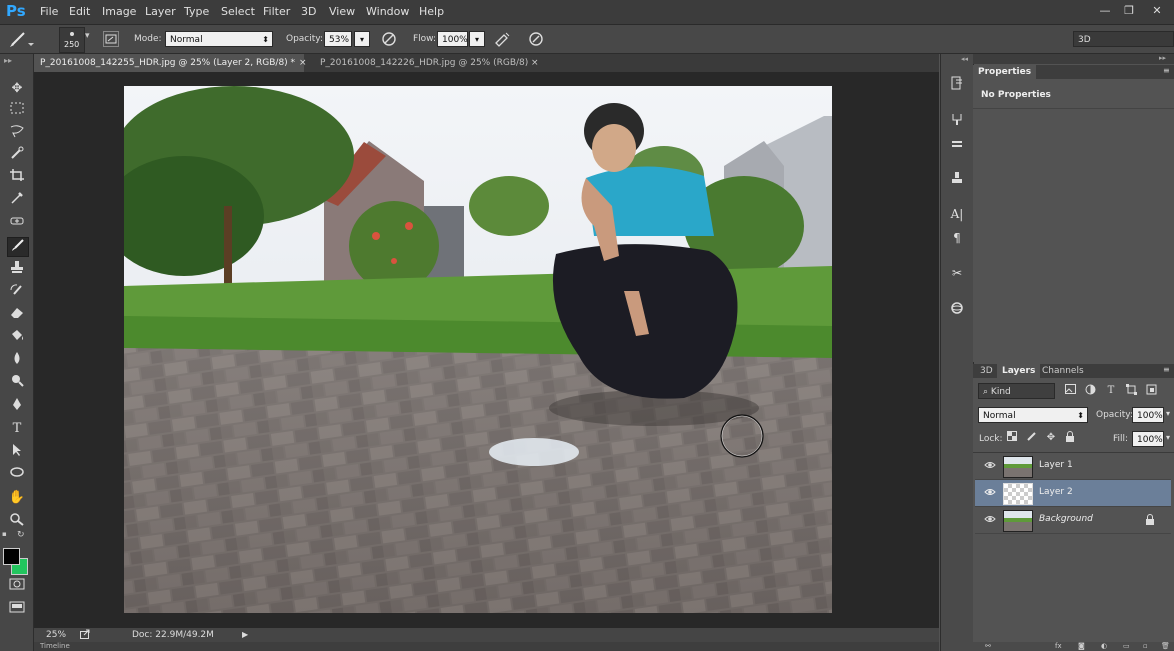  What do you see at coordinates (964, 59) in the screenshot?
I see `collapse-dock-icon: ◂◂` at bounding box center [964, 59].